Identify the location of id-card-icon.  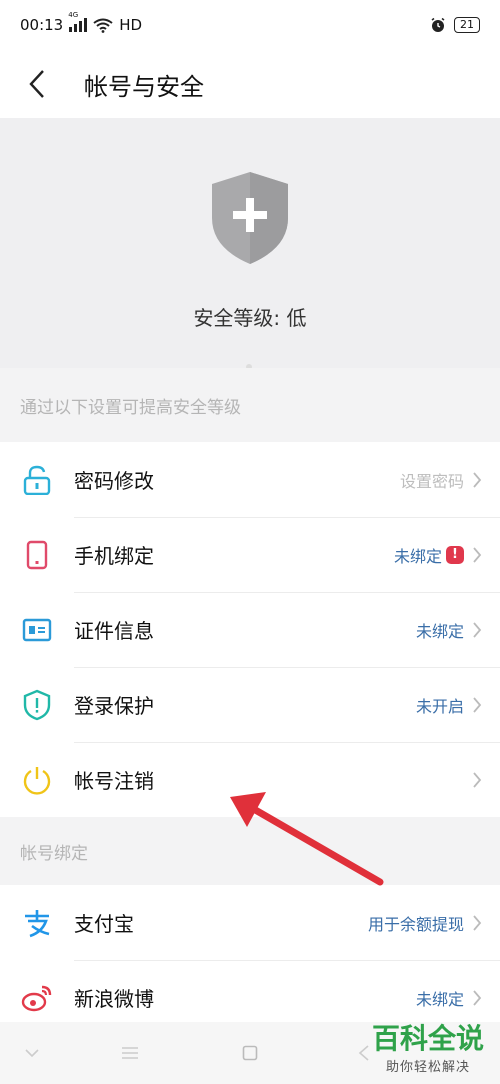
(37, 629).